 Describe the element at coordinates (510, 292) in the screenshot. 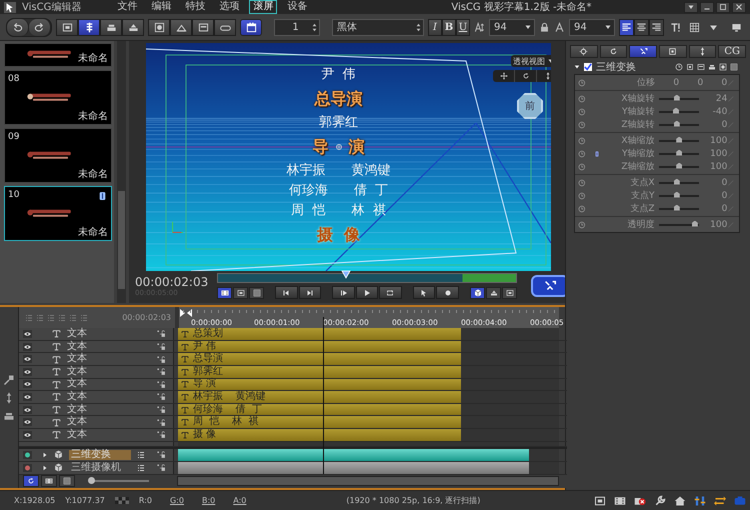

I see `picture-button` at that location.